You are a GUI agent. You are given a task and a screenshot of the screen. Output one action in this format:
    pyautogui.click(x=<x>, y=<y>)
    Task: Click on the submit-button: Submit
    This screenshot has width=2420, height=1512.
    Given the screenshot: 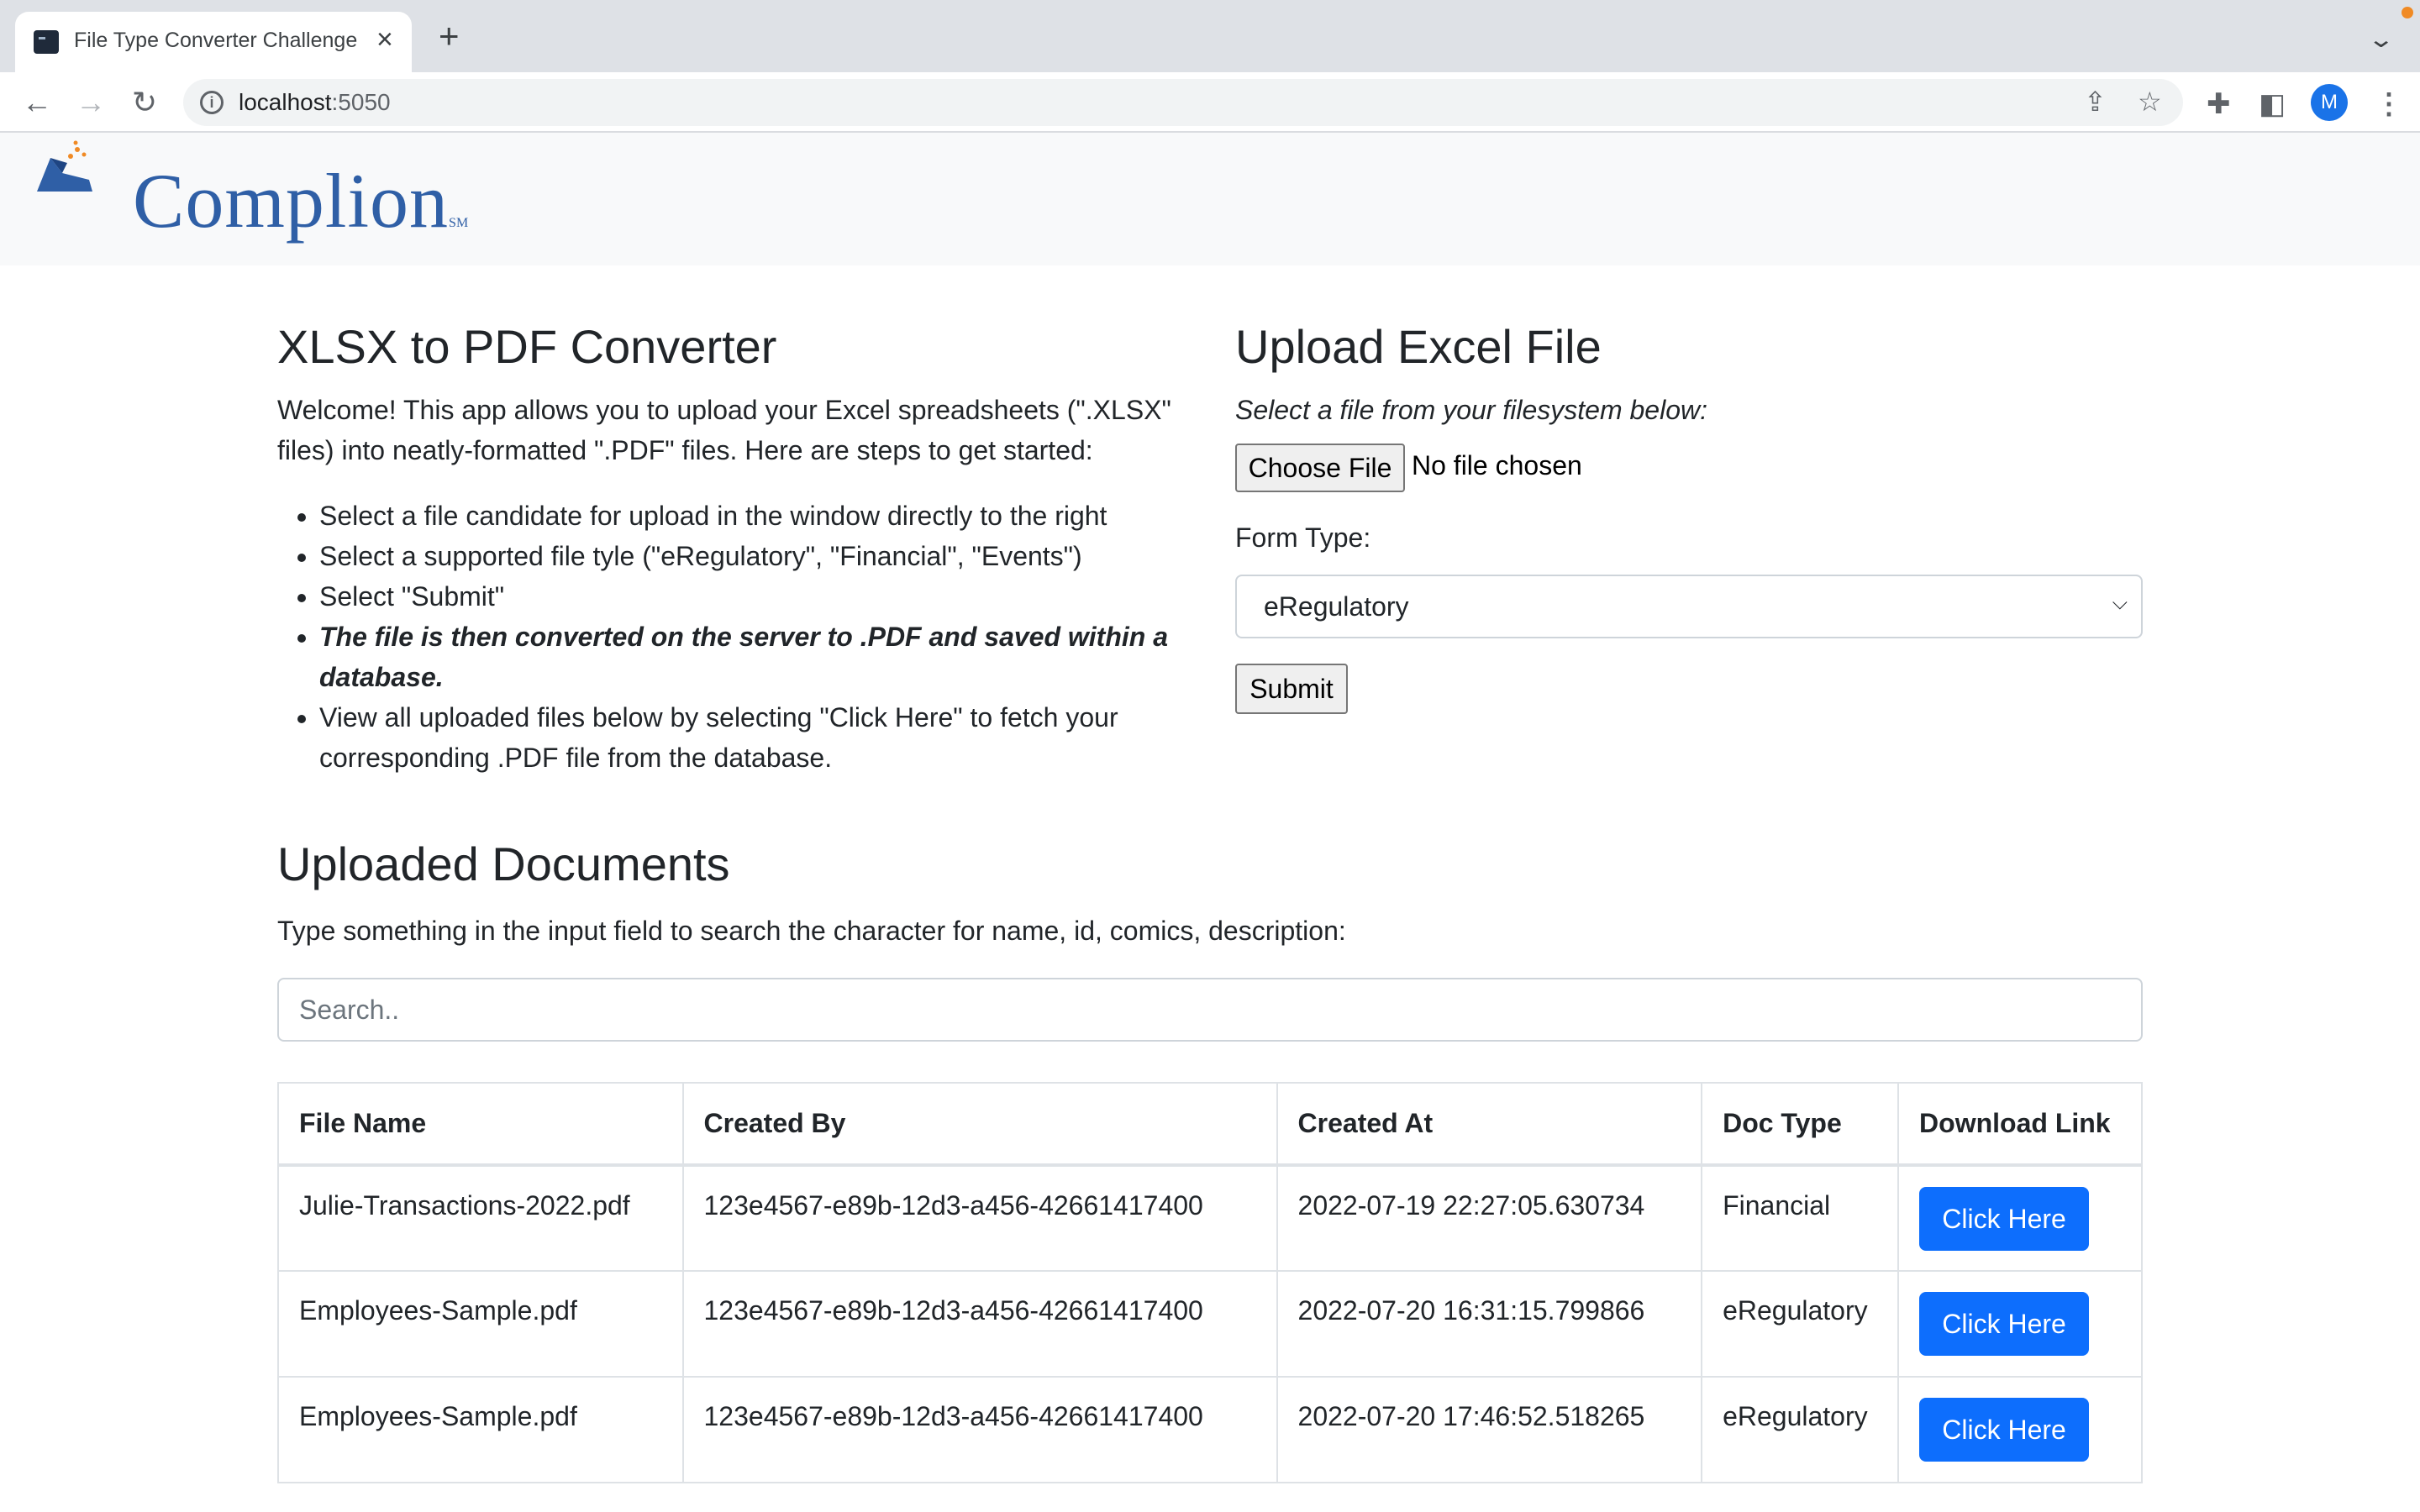 What is the action you would take?
    pyautogui.click(x=1291, y=689)
    